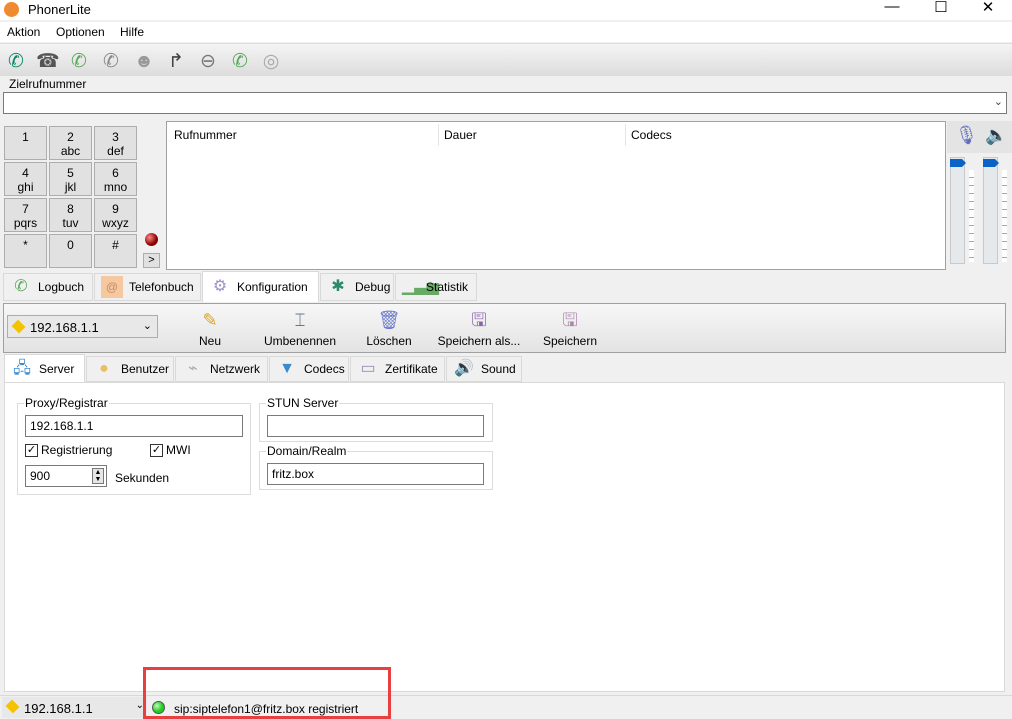  I want to click on menu-bar: Aktion Optionen Hilfe, so click(506, 32).